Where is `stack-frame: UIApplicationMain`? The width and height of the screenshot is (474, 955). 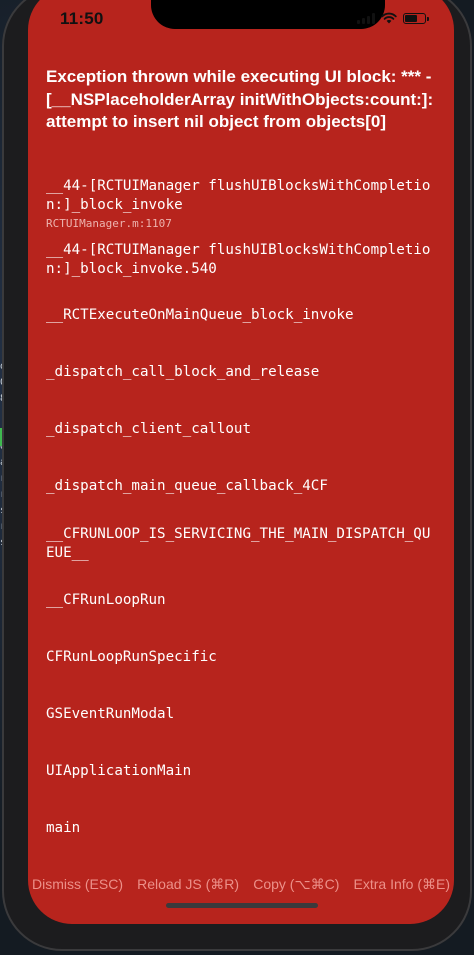 stack-frame: UIApplicationMain is located at coordinates (242, 771).